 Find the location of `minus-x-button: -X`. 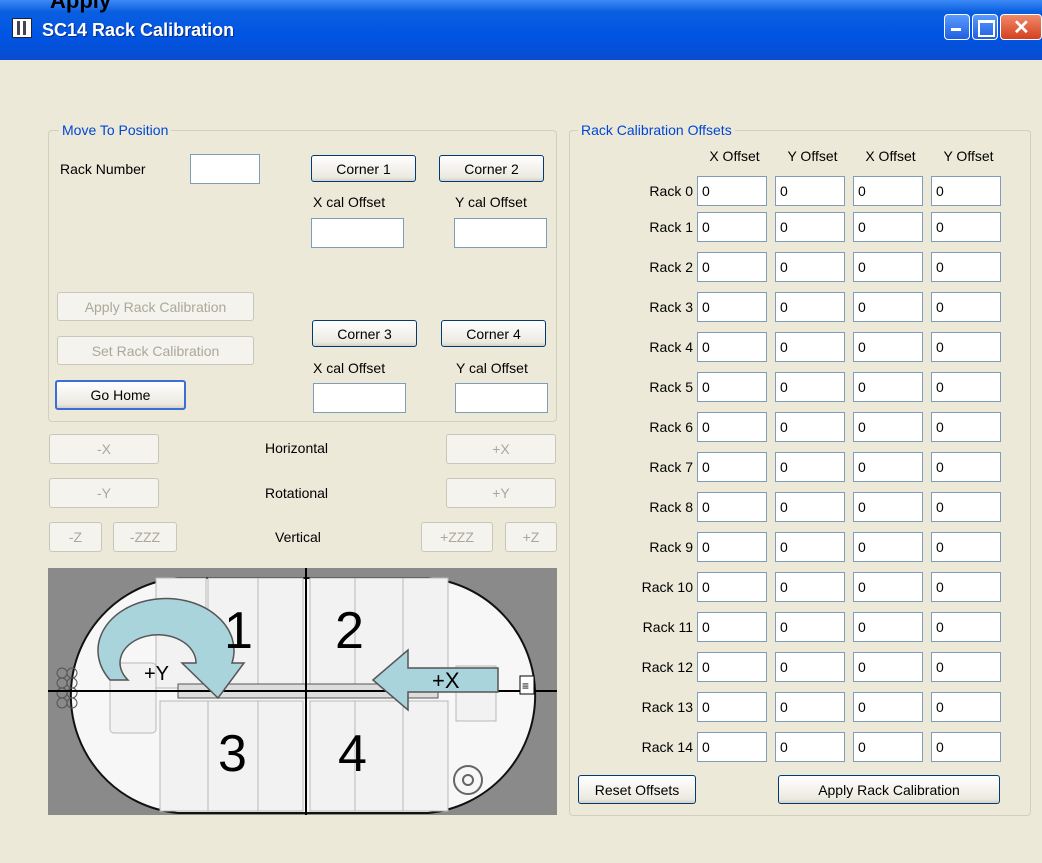

minus-x-button: -X is located at coordinates (104, 449).